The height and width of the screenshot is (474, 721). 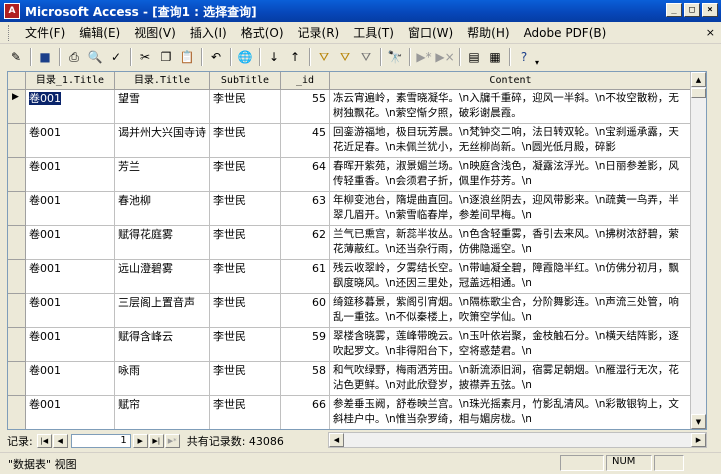 What do you see at coordinates (162, 243) in the screenshot?
I see `cell-c2: 赋得花庭雾` at bounding box center [162, 243].